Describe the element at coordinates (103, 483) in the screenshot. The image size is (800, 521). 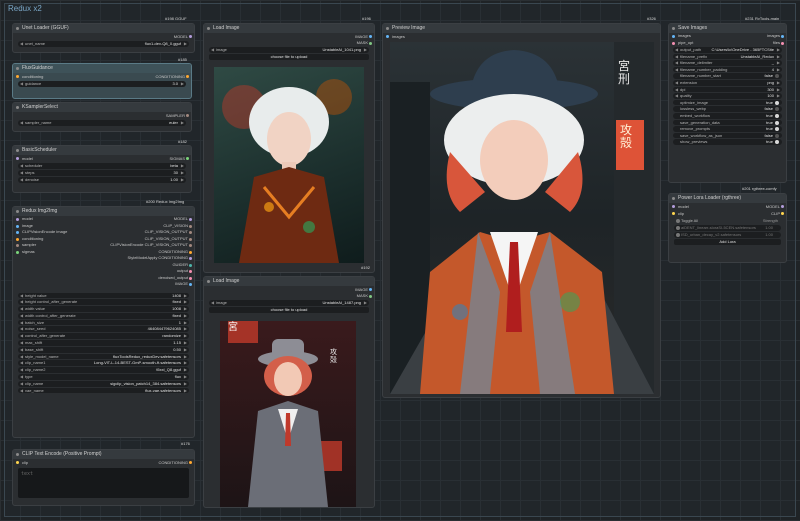
I see `prompt-textarea: text` at that location.